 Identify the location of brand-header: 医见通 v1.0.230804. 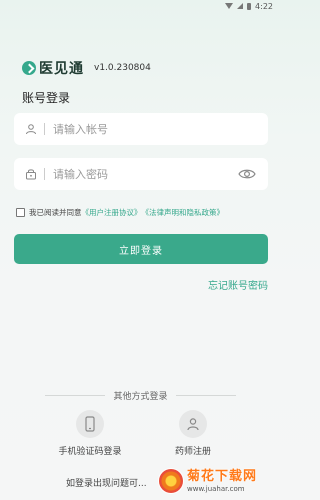
(86, 68).